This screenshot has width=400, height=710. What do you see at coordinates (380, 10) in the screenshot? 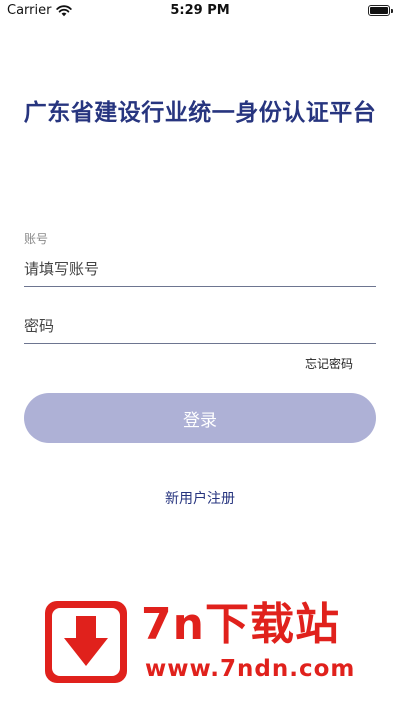
I see `battery-icon` at bounding box center [380, 10].